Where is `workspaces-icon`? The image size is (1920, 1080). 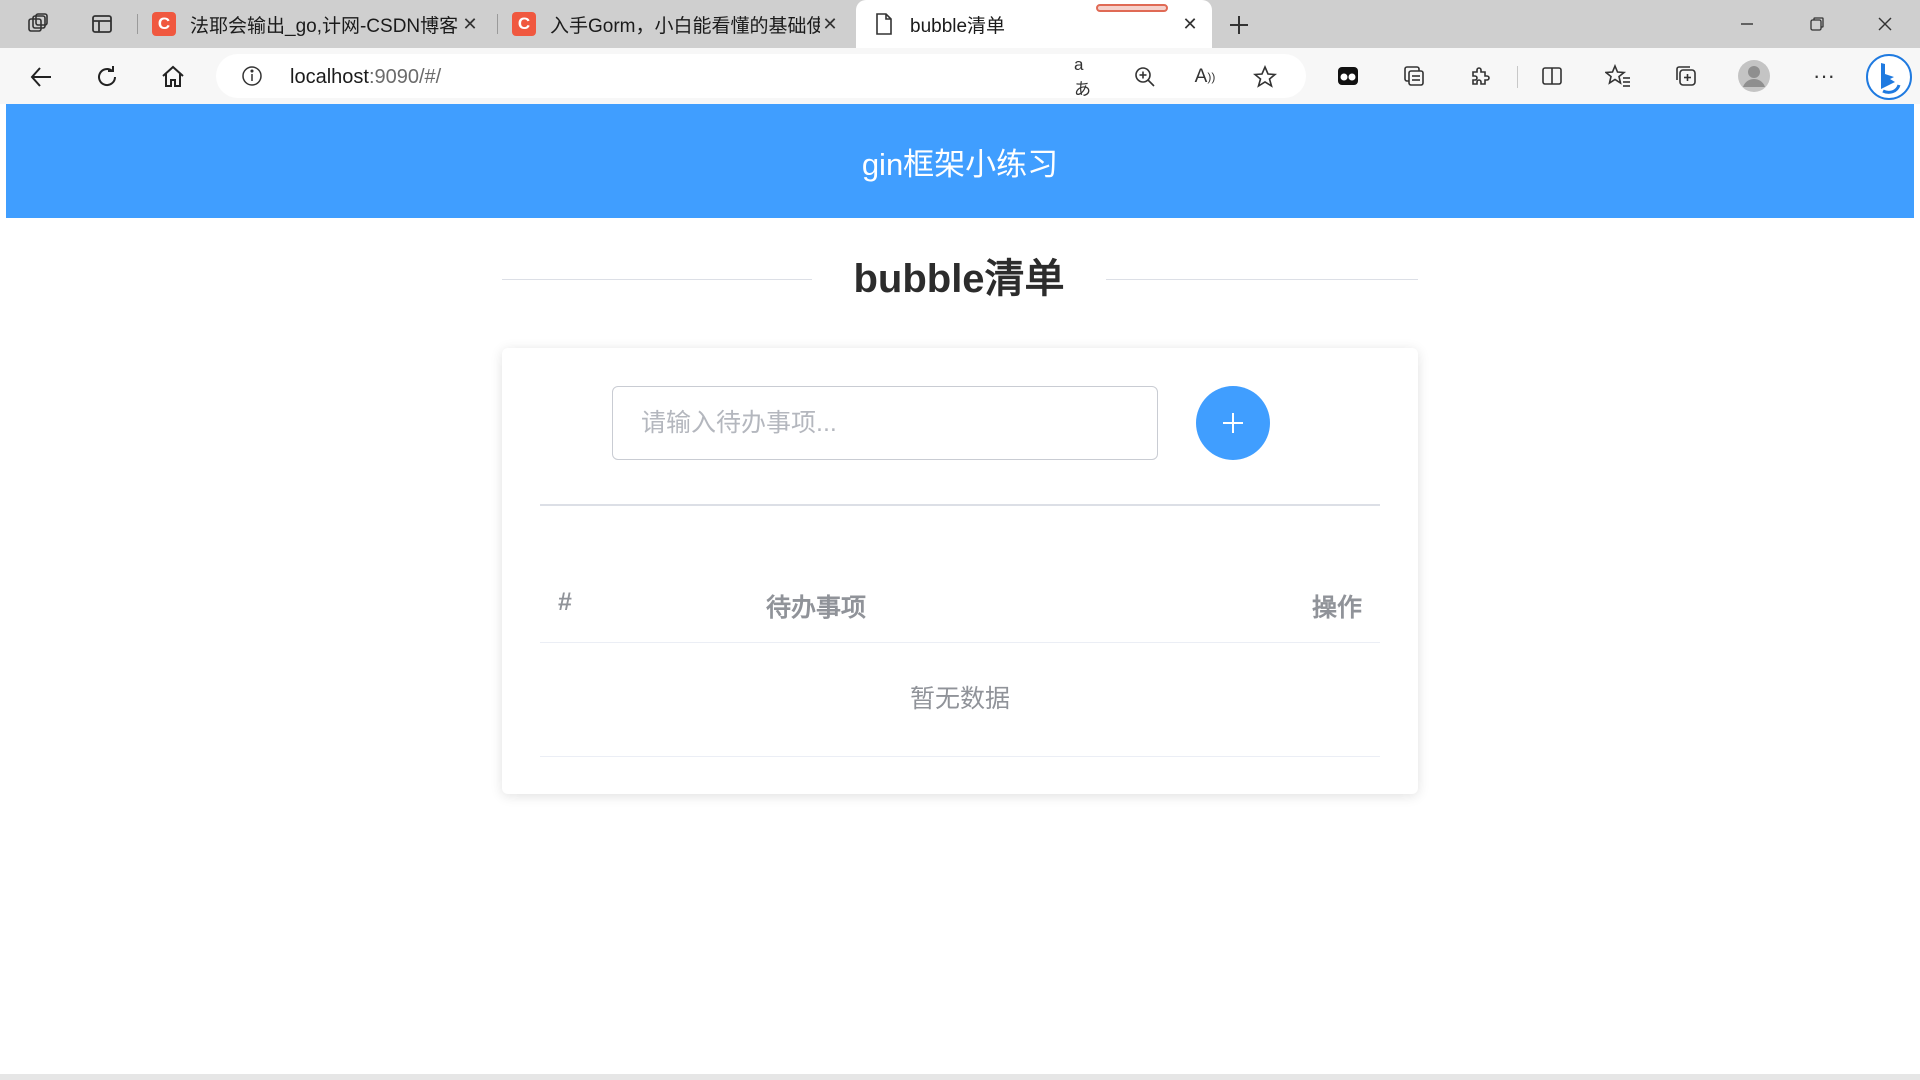 workspaces-icon is located at coordinates (38, 24).